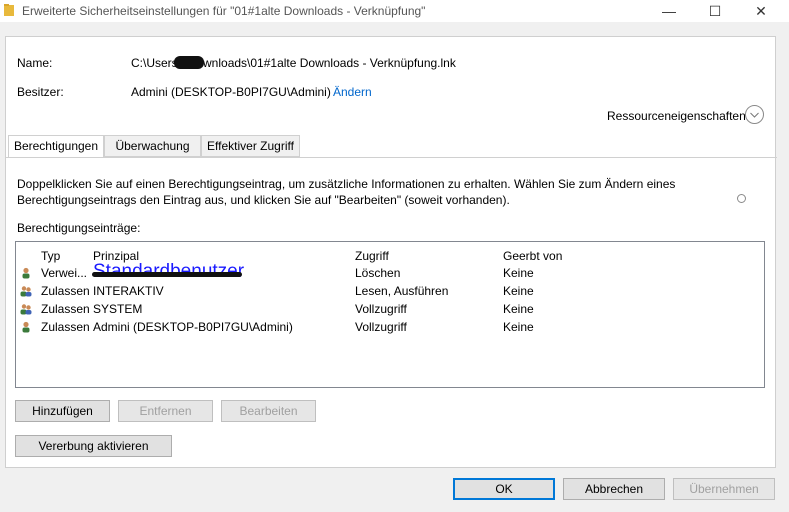 This screenshot has height=512, width=789. Describe the element at coordinates (391, 157) in the screenshot. I see `tab-divider` at that location.